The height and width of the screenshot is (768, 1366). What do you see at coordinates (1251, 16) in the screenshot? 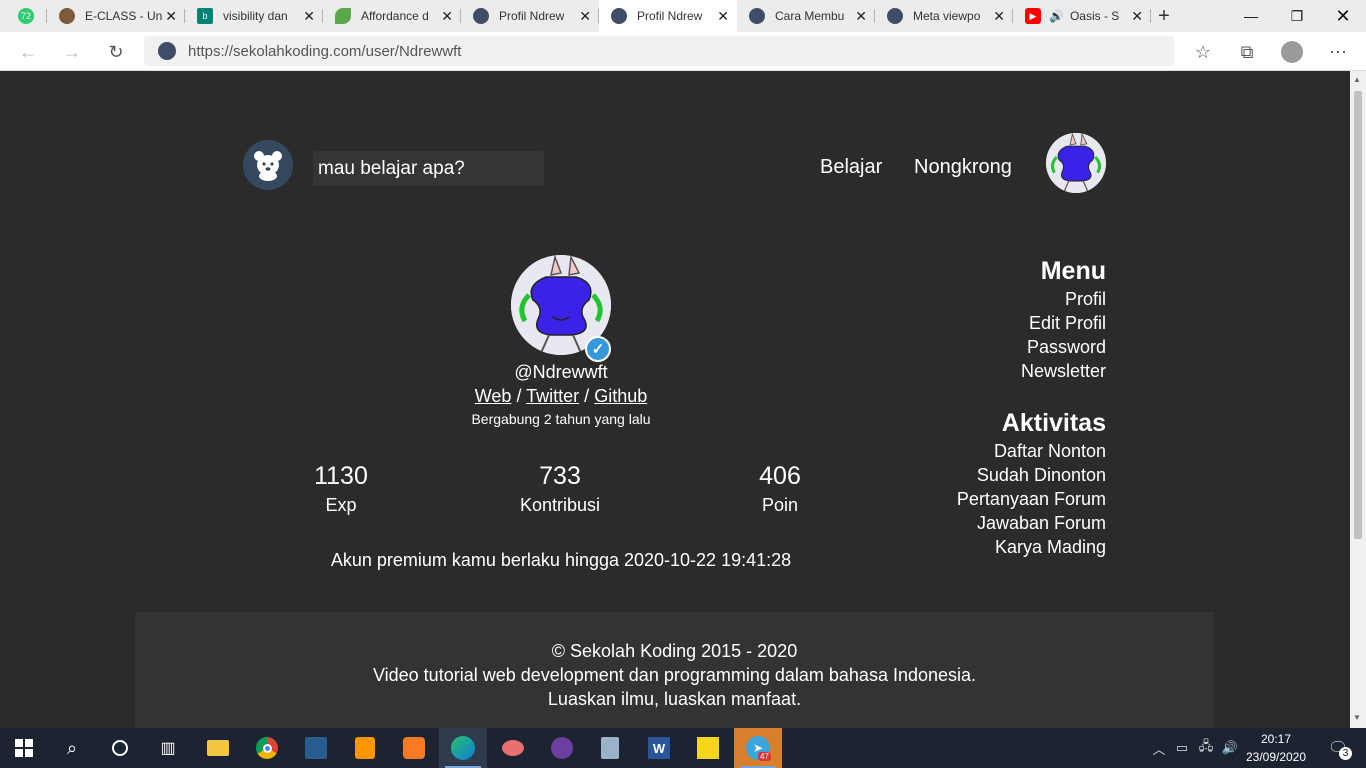
I see `minimize-button: —` at bounding box center [1251, 16].